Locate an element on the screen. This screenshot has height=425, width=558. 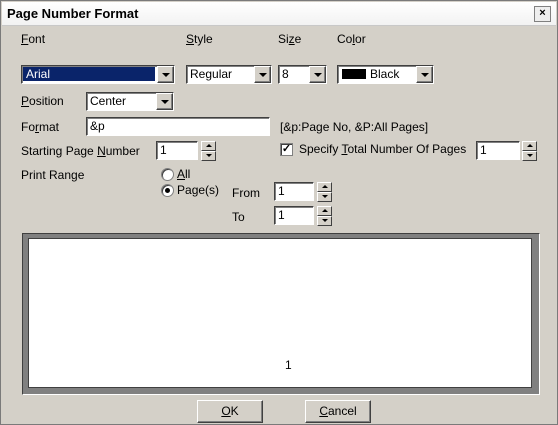
pages-radio is located at coordinates (167, 190).